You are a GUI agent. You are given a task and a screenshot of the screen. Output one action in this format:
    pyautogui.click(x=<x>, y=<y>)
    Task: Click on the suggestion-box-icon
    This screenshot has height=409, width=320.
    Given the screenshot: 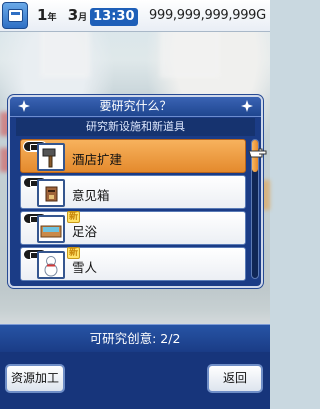 What is the action you would take?
    pyautogui.click(x=51, y=194)
    